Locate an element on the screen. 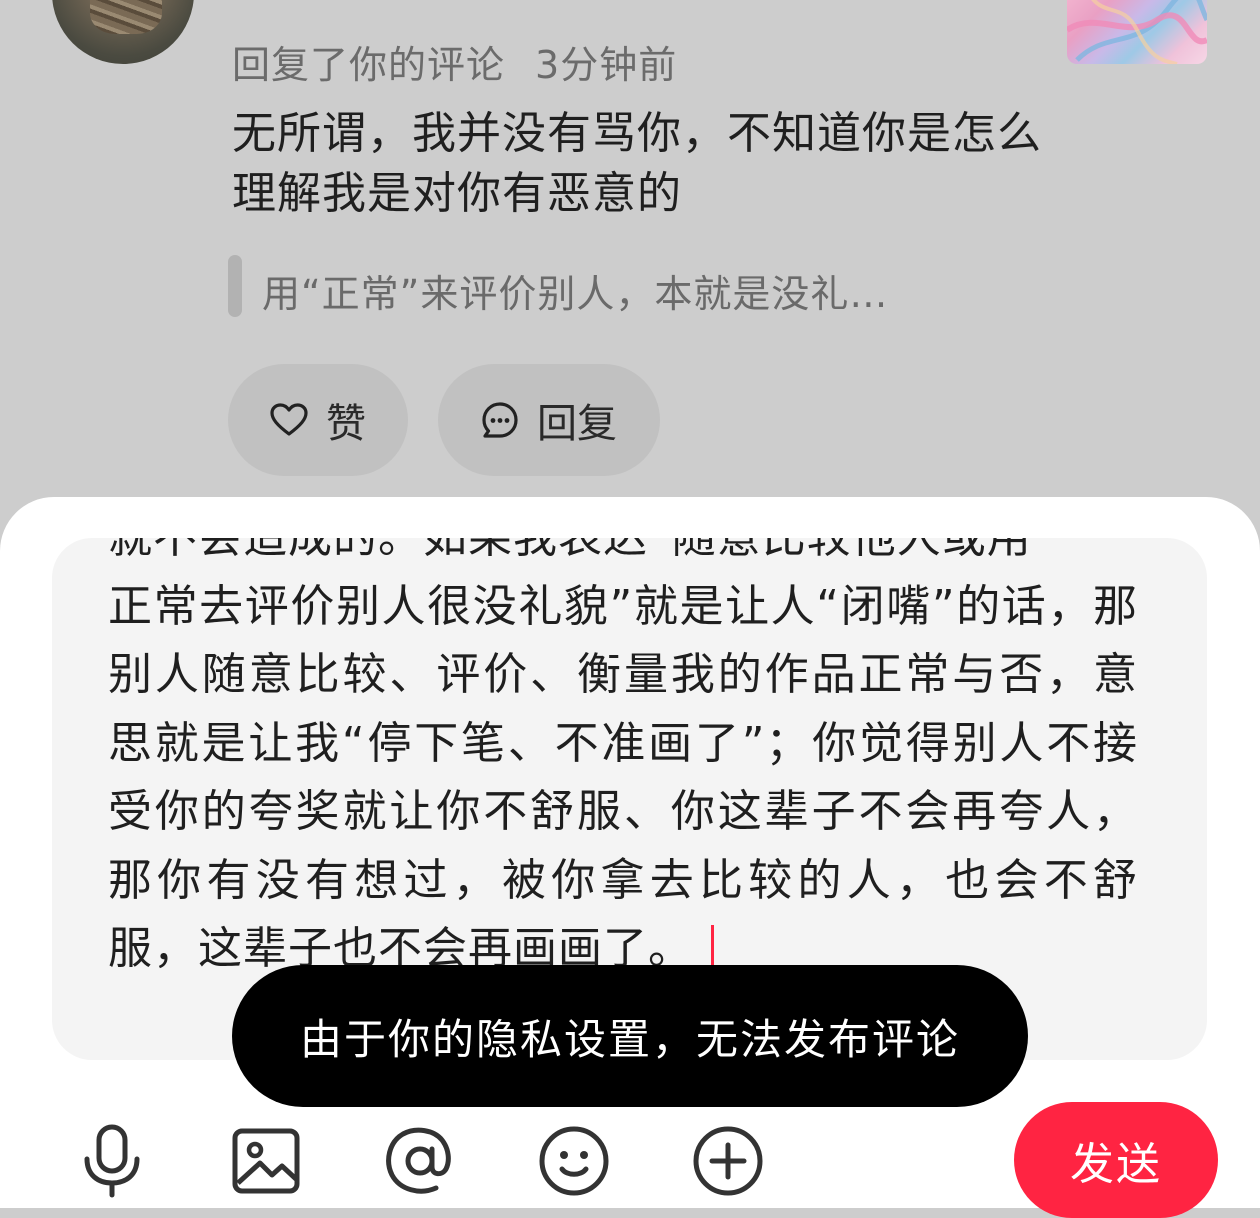  quote-bar is located at coordinates (235, 286).